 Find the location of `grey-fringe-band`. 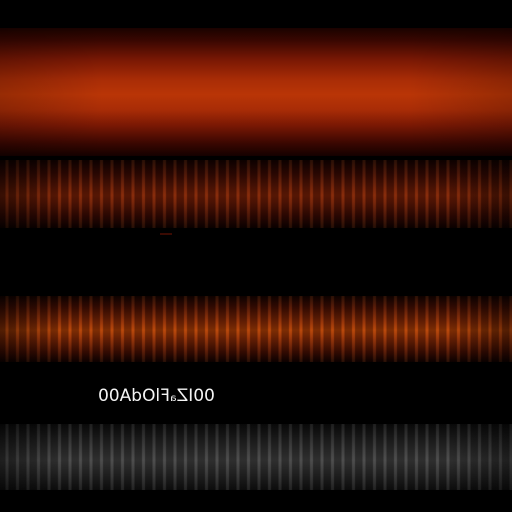

grey-fringe-band is located at coordinates (256, 457).